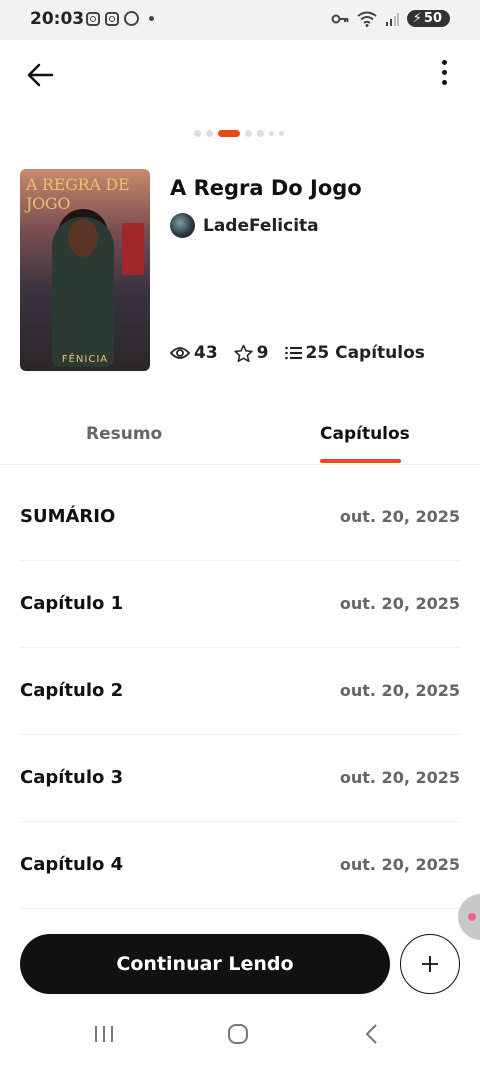 Image resolution: width=480 pixels, height=1066 pixels. Describe the element at coordinates (72, 777) in the screenshot. I see `chapter-title: Capítulo 3` at that location.